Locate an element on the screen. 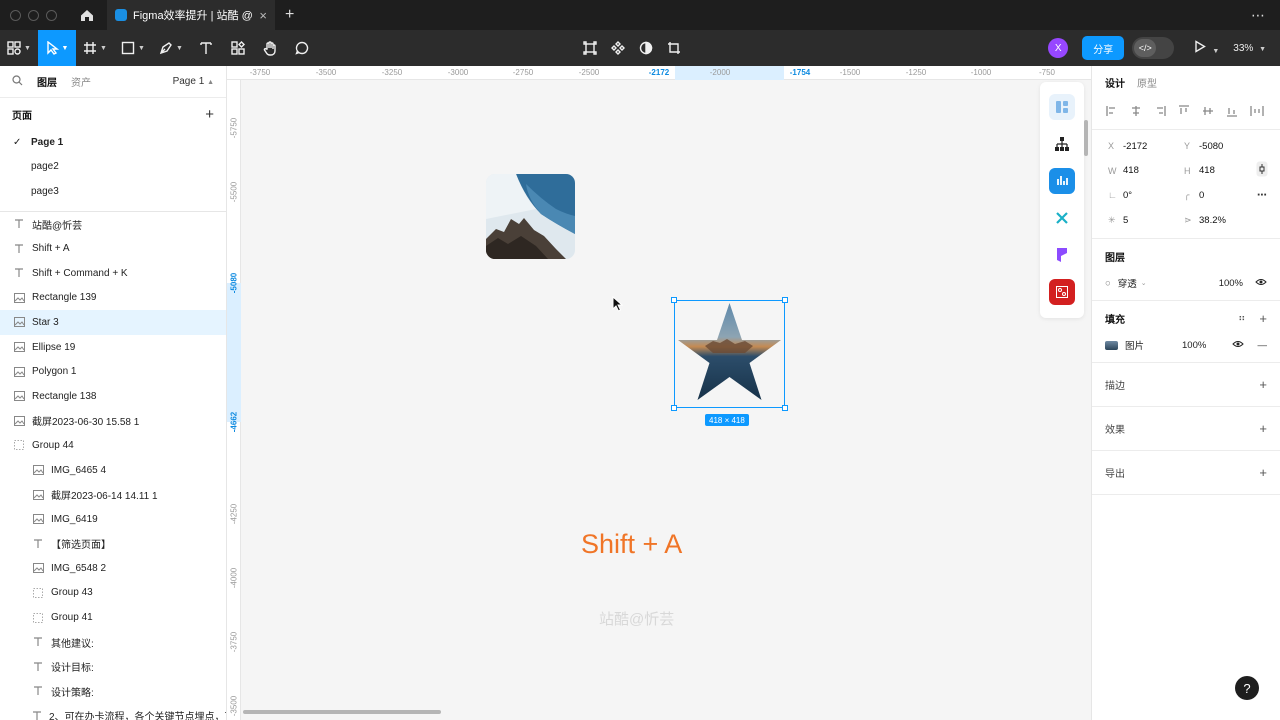 The height and width of the screenshot is (720, 1280). resize-handle-bottom-right is located at coordinates (785, 408).